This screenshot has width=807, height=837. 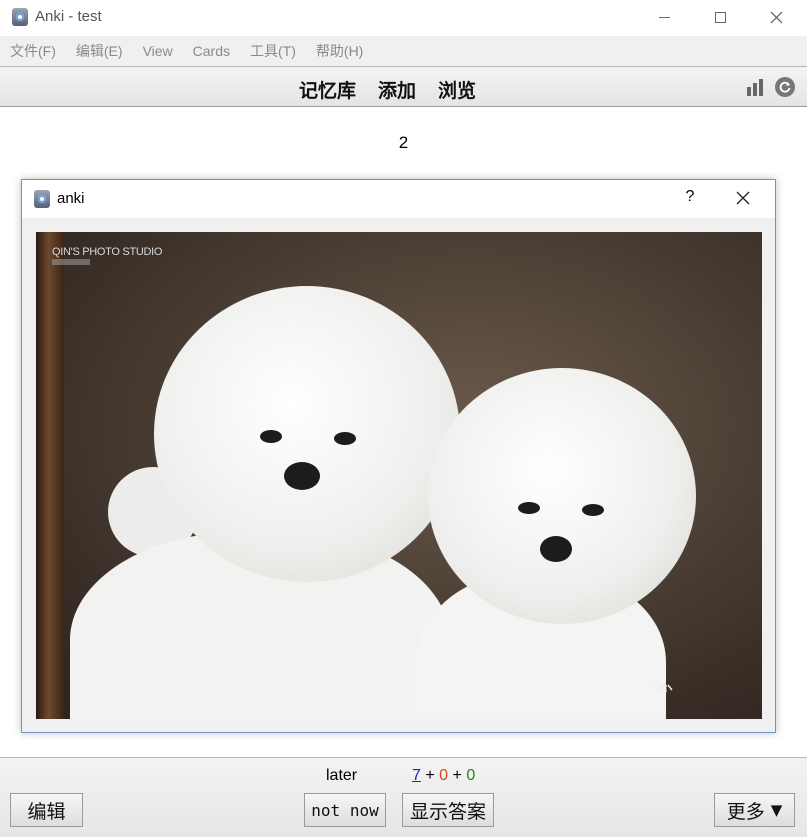 I want to click on dialog-close-button, so click(x=743, y=198).